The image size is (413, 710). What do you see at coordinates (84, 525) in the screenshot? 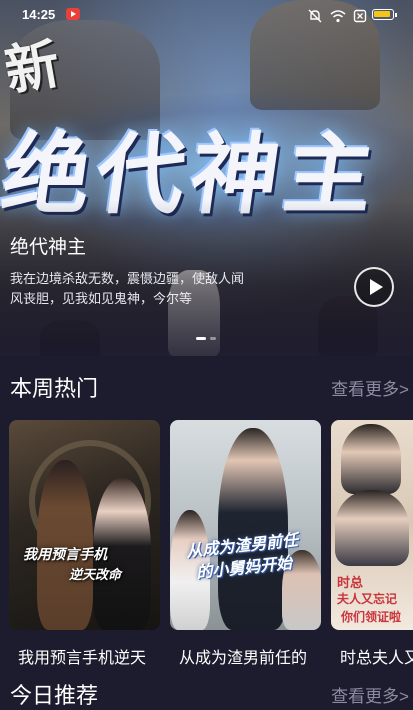
I see `drama-card-1: 我用预言手机 逆天改命` at bounding box center [84, 525].